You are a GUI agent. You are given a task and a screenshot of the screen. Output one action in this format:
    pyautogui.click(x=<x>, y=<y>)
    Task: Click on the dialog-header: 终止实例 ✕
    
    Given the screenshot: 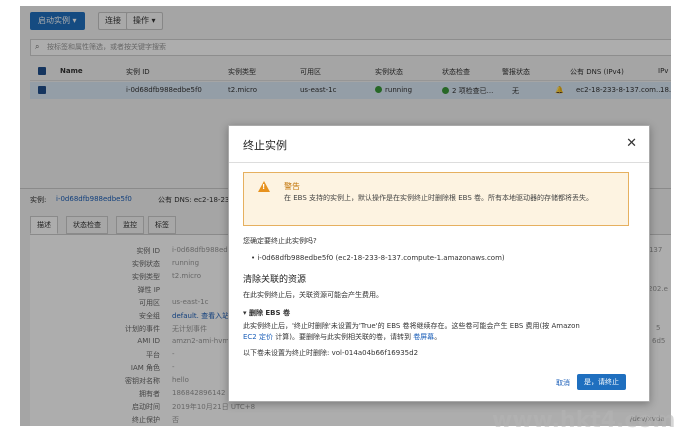 What is the action you would take?
    pyautogui.click(x=439, y=144)
    